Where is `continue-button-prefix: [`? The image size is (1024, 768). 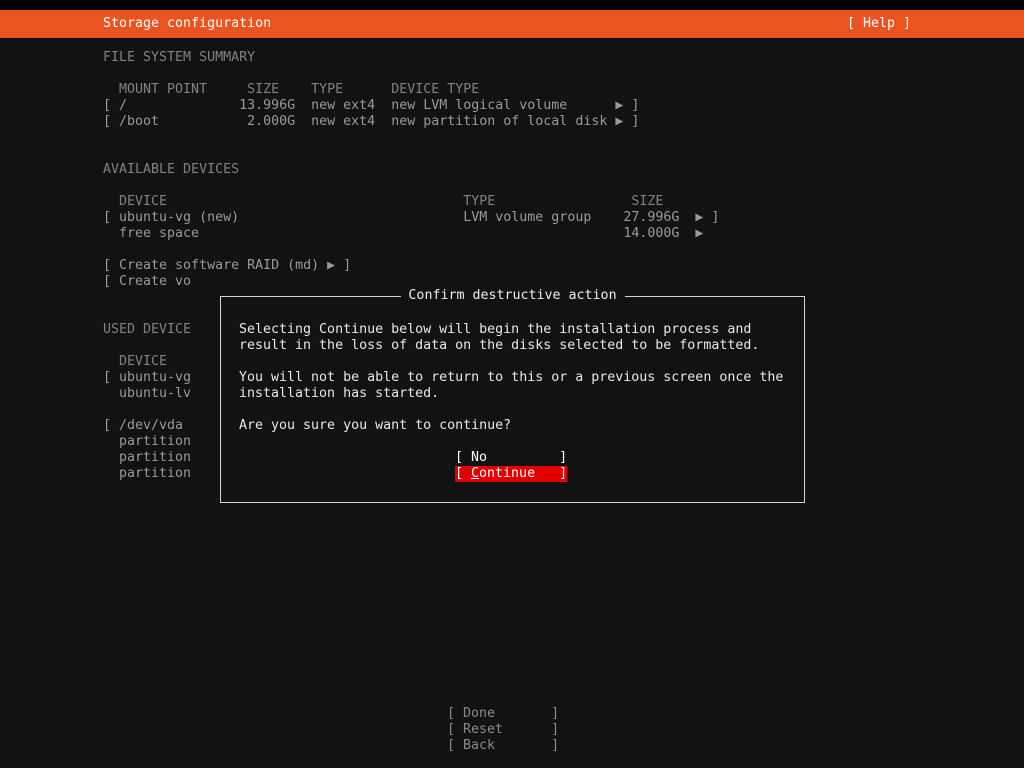
continue-button-prefix: [ is located at coordinates (463, 473).